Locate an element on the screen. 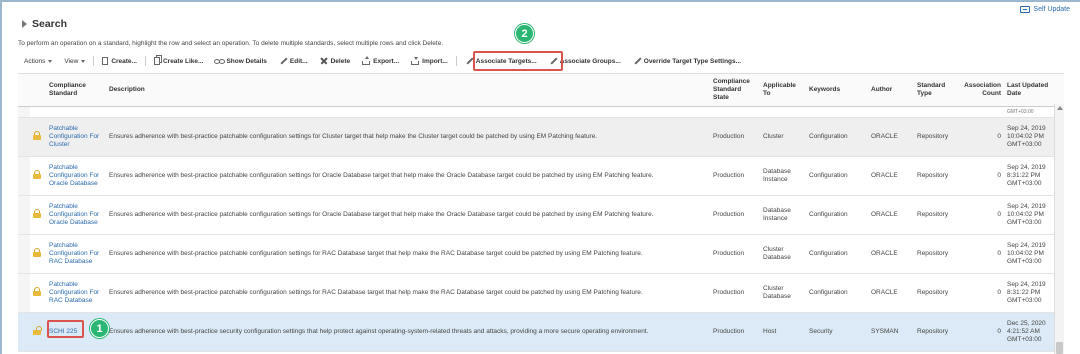 The width and height of the screenshot is (1080, 354). table-scrollbar is located at coordinates (1059, 229).